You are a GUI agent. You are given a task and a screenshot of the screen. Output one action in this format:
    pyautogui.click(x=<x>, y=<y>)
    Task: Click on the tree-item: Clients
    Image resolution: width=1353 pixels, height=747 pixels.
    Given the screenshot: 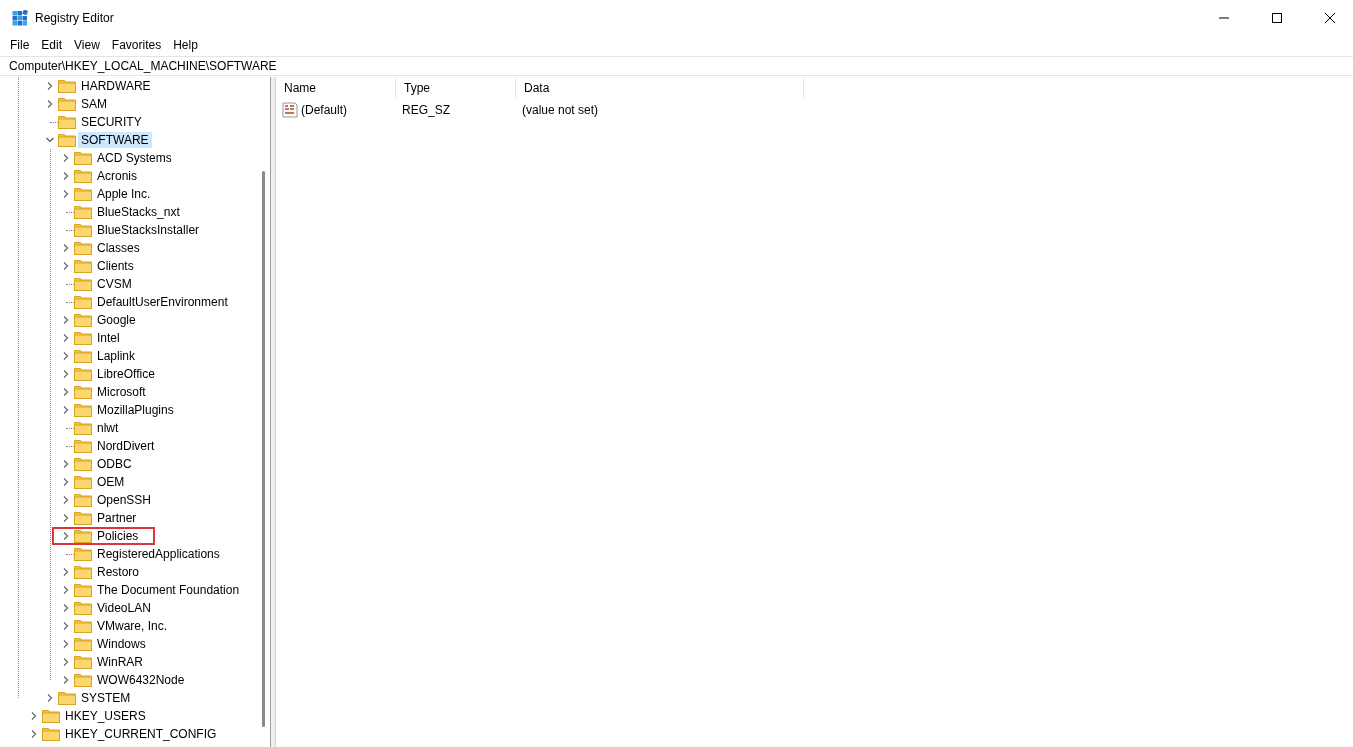 What is the action you would take?
    pyautogui.click(x=115, y=266)
    